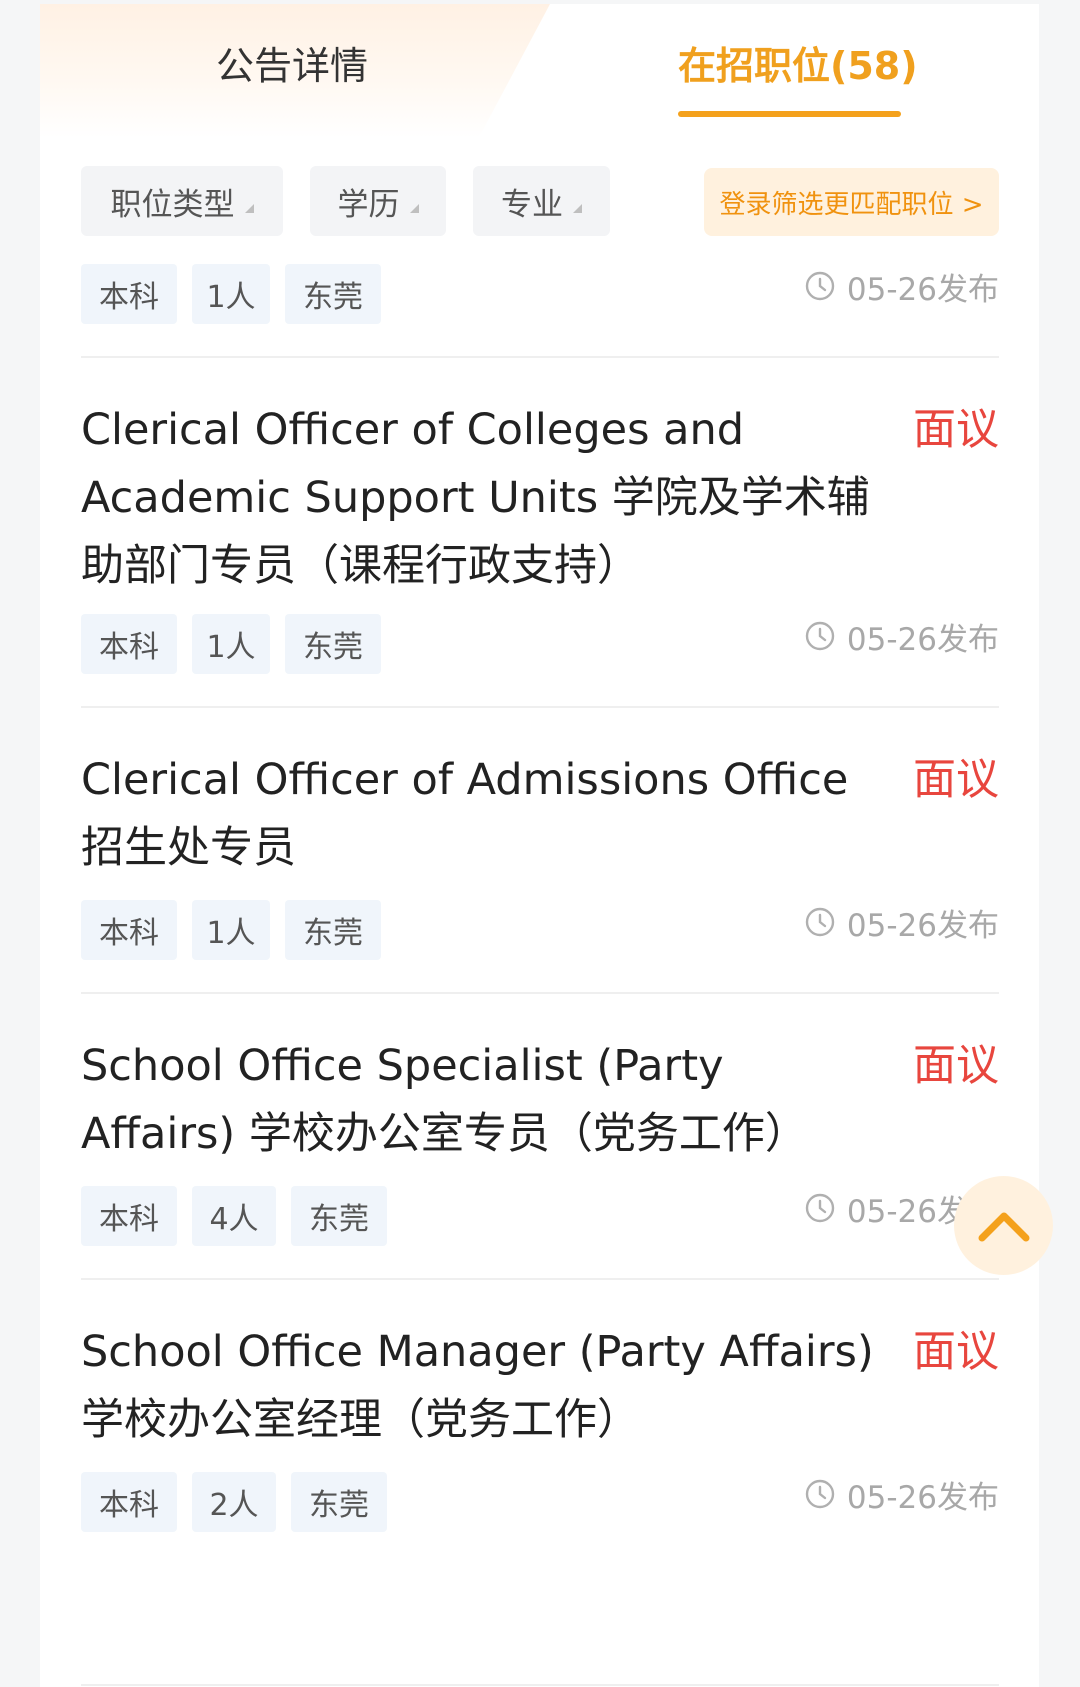  What do you see at coordinates (234, 1502) in the screenshot?
I see `tag-headcount: 2人` at bounding box center [234, 1502].